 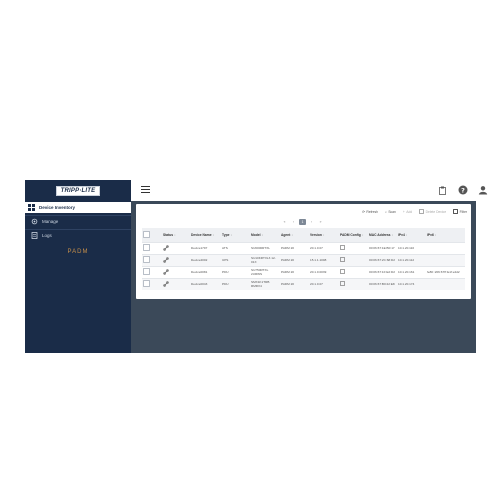 What do you see at coordinates (145, 190) in the screenshot?
I see `hamburger-icon` at bounding box center [145, 190].